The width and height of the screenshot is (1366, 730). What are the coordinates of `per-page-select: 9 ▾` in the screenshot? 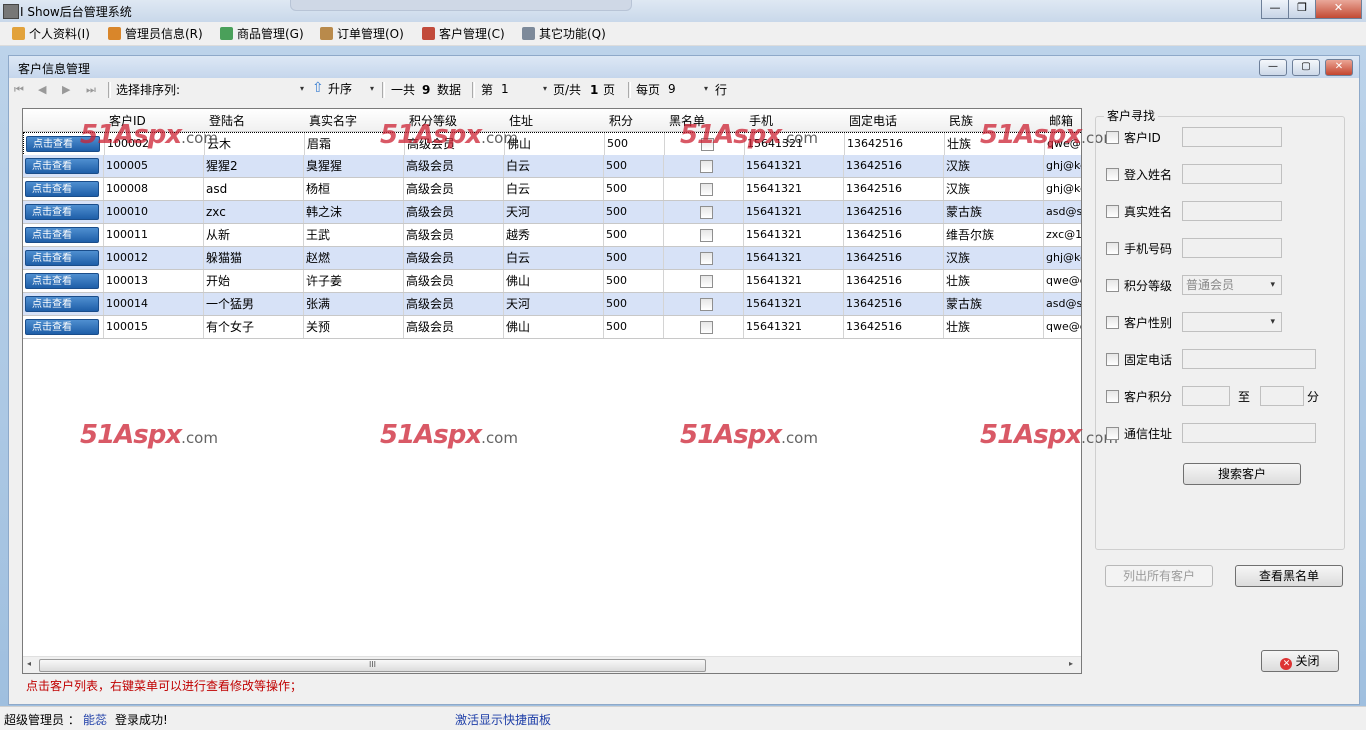 It's located at (689, 89).